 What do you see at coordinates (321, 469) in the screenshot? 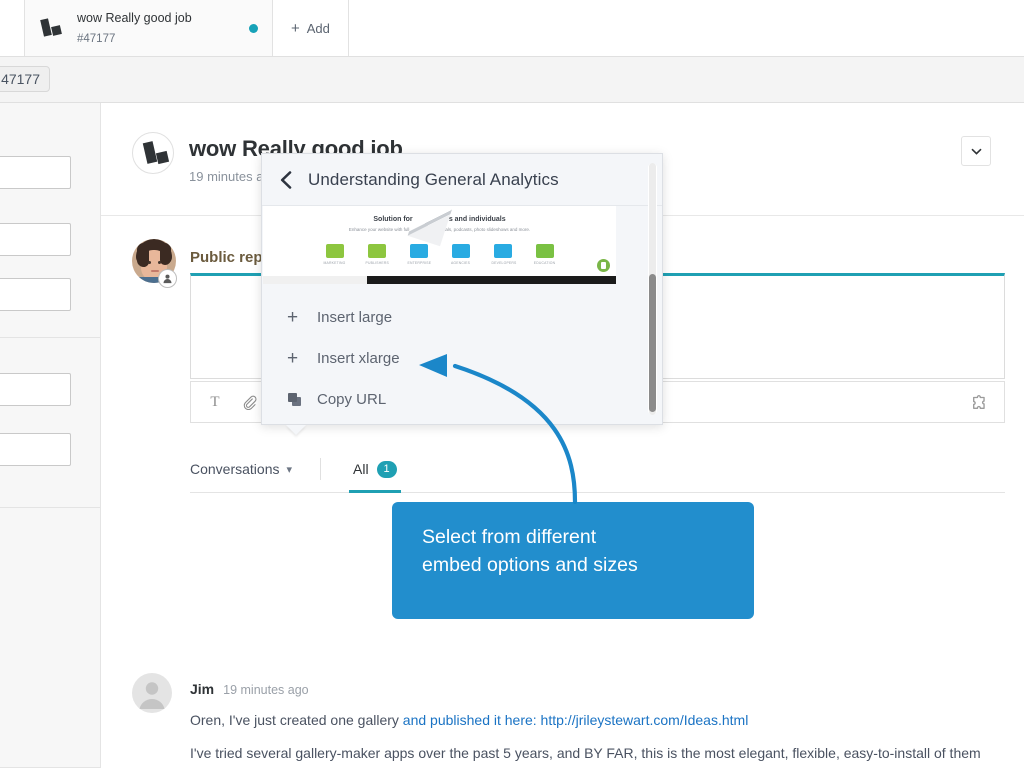
I see `filter-divider` at bounding box center [321, 469].